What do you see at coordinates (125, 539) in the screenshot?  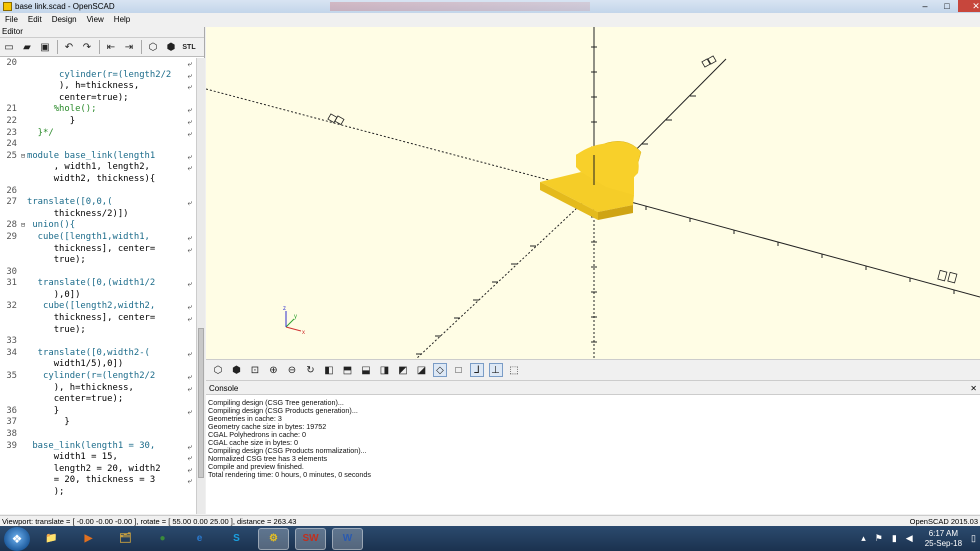 I see `taskbar-file-manager-icon: 🗂` at bounding box center [125, 539].